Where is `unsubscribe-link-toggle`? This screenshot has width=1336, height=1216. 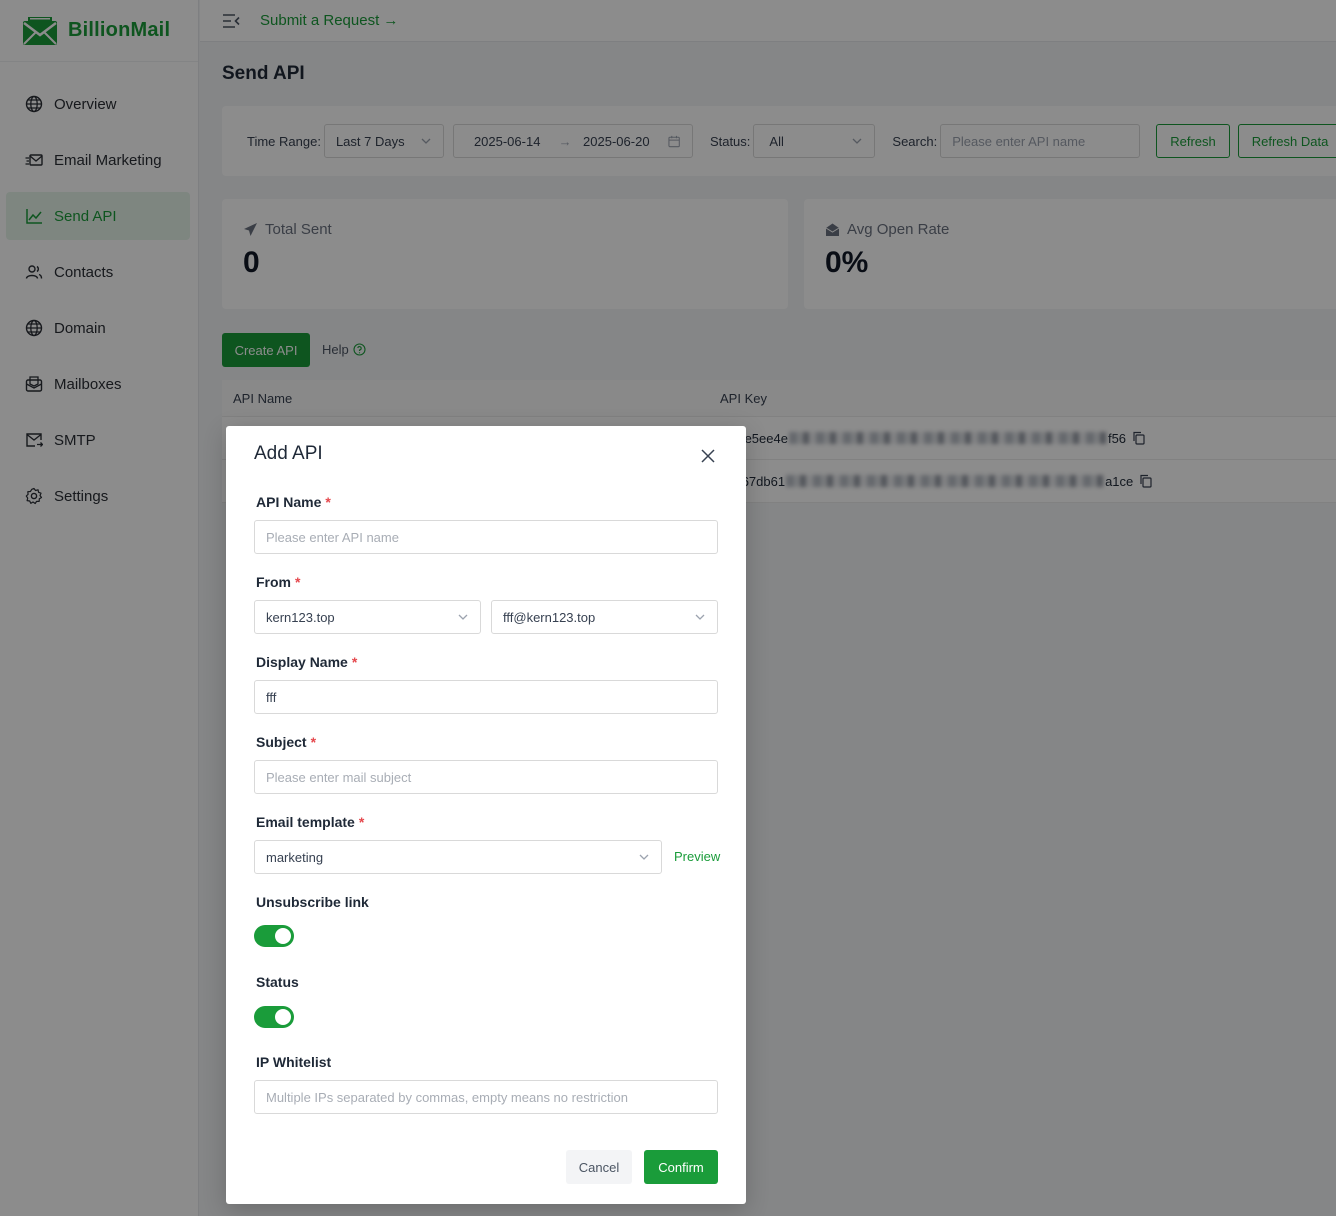 unsubscribe-link-toggle is located at coordinates (274, 936).